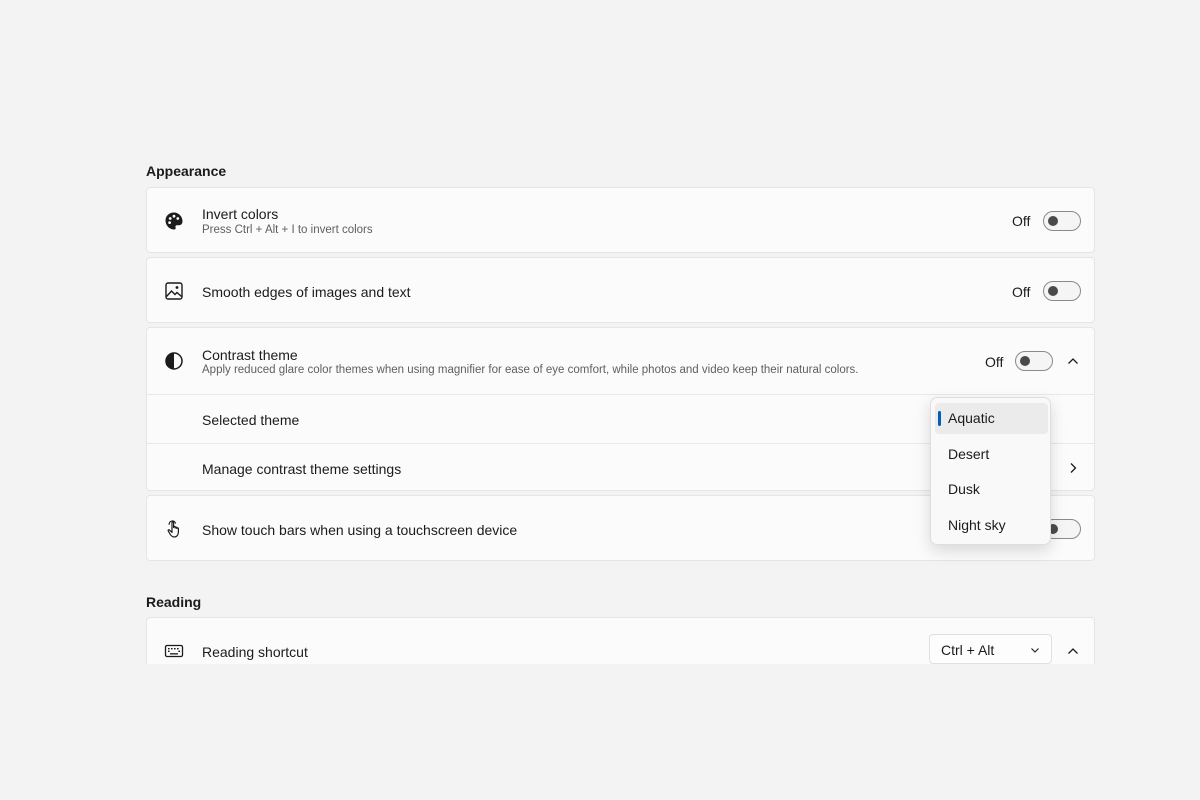 The image size is (1200, 800). Describe the element at coordinates (990, 471) in the screenshot. I see `theme-dropdown: Aquatic Desert Dusk Night sky` at that location.